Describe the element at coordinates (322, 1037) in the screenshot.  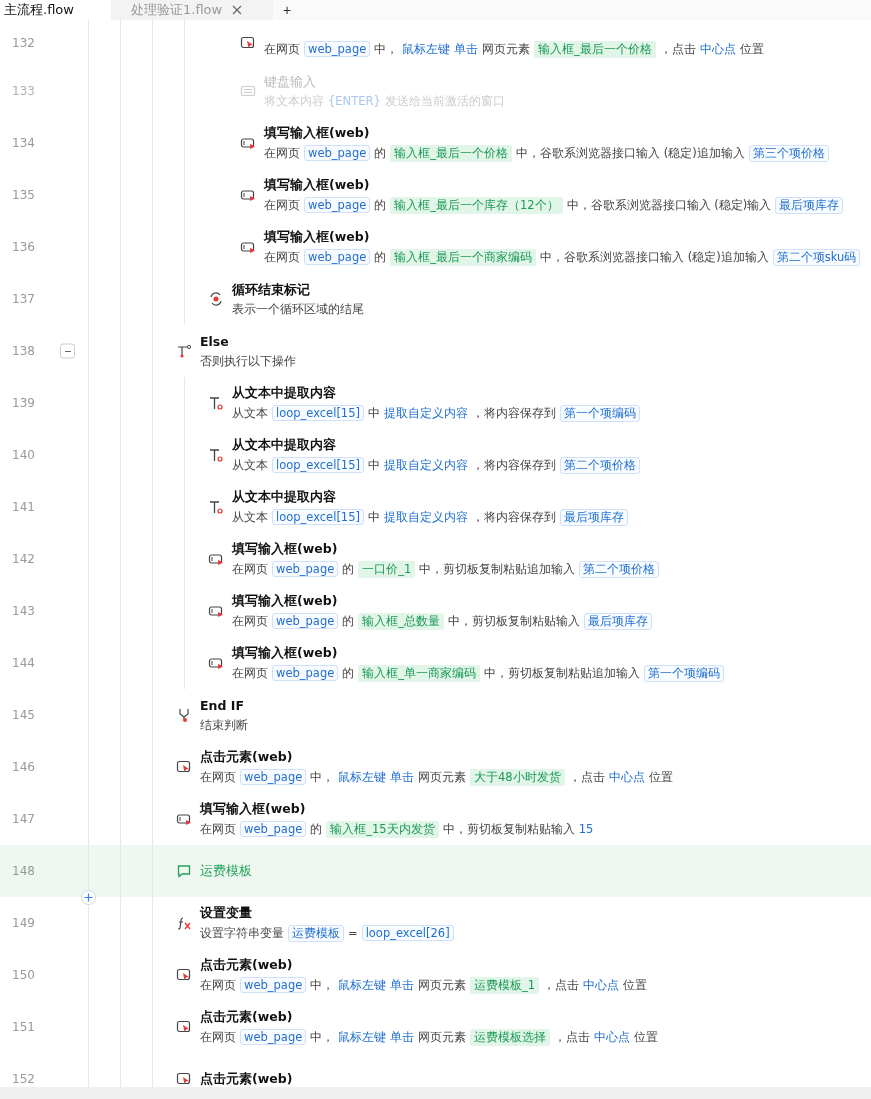
I see `step-text: 中，` at that location.